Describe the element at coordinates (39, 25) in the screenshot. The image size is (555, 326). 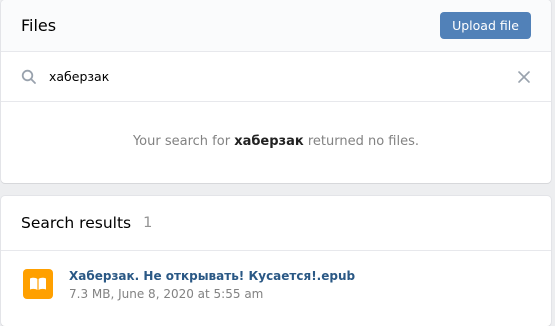
I see `files-title: Files` at that location.